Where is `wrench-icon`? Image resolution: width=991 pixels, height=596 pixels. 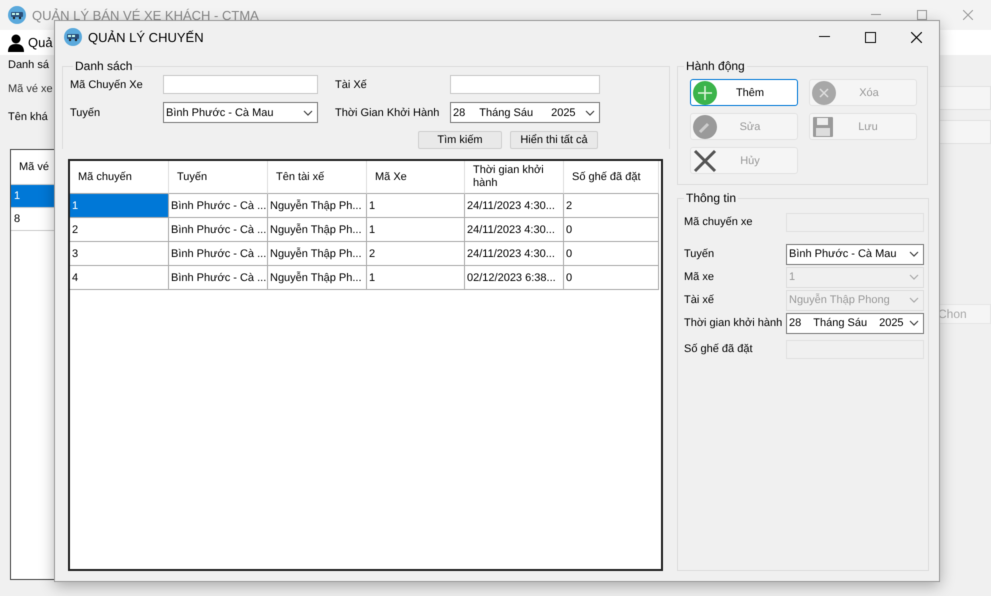 wrench-icon is located at coordinates (705, 126).